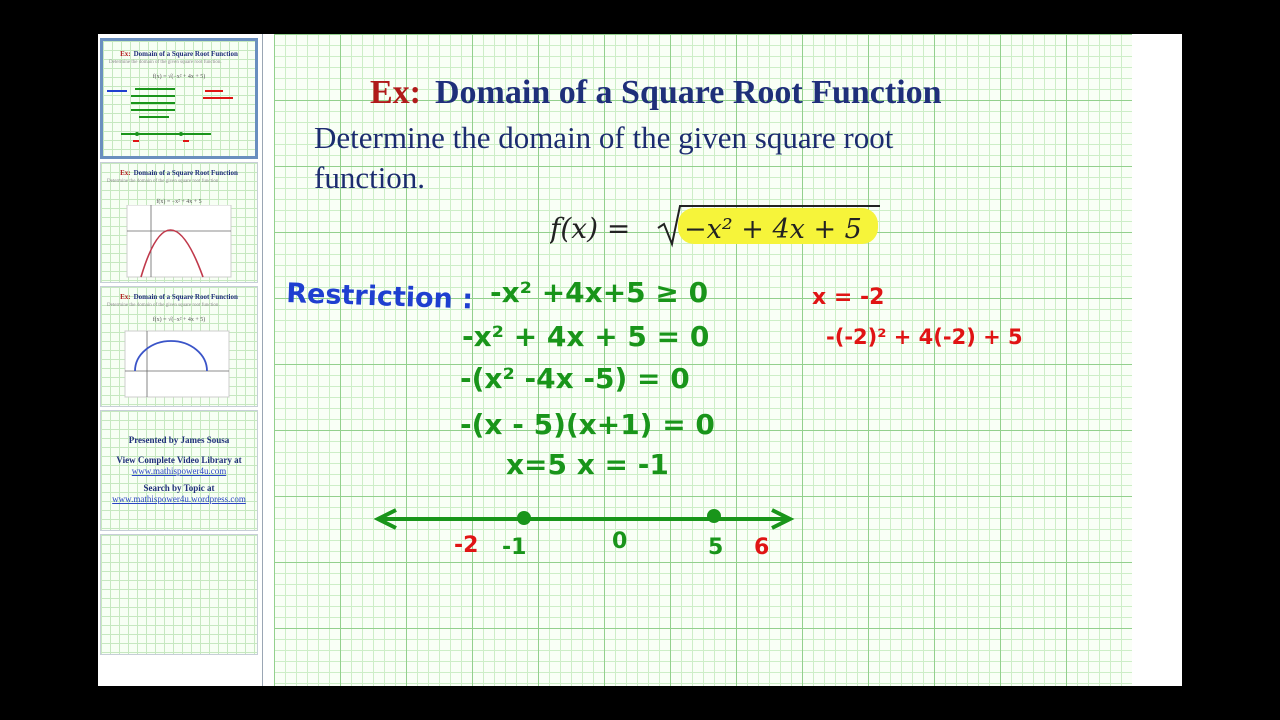 The image size is (1280, 720). Describe the element at coordinates (585, 336) in the screenshot. I see `equation-line: -x² + 4x + 5 = 0` at that location.